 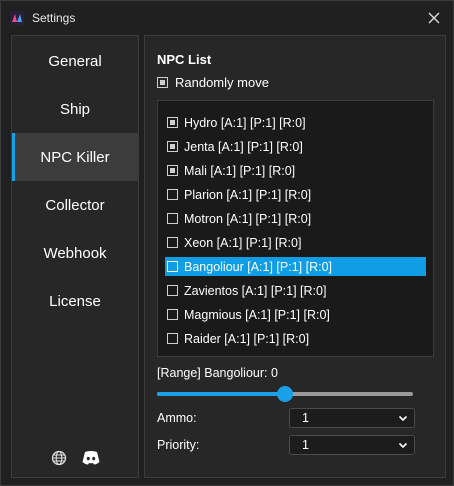 I want to click on range-slider, so click(x=285, y=394).